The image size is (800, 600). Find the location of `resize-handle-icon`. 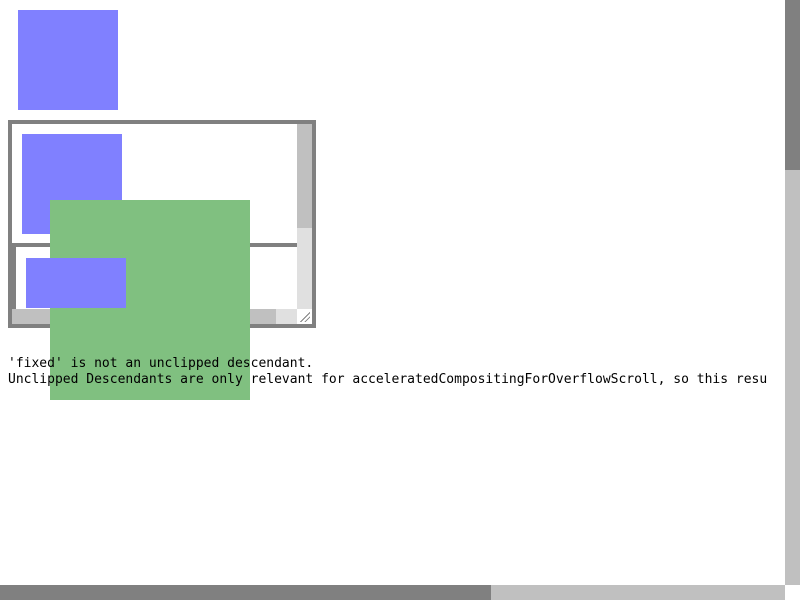

resize-handle-icon is located at coordinates (304, 316).